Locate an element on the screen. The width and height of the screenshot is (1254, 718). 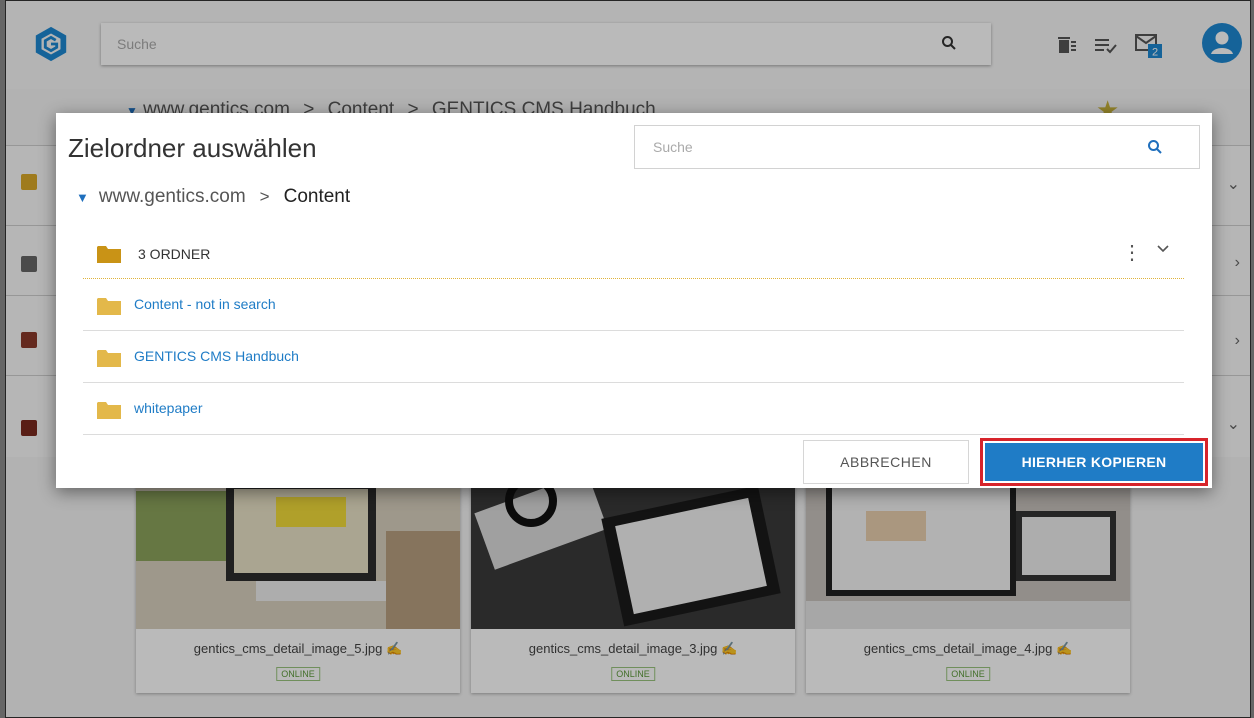
caret-down-icon: ▼ is located at coordinates (82, 197).